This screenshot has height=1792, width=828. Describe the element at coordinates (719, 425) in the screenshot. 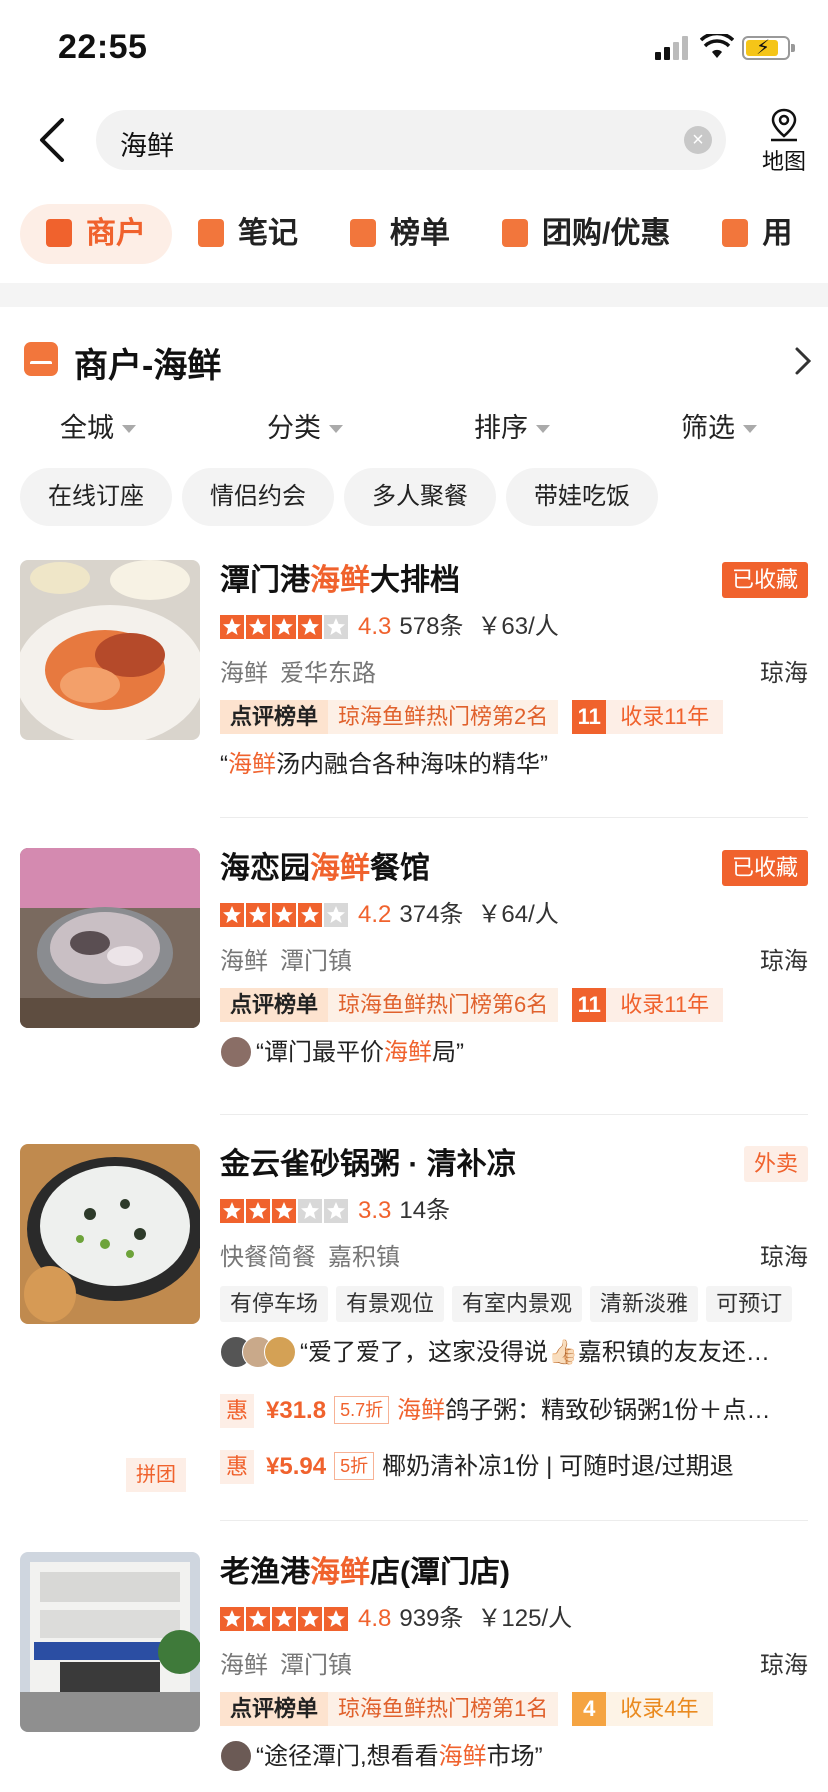

I see `filter-screen: 筛选` at that location.